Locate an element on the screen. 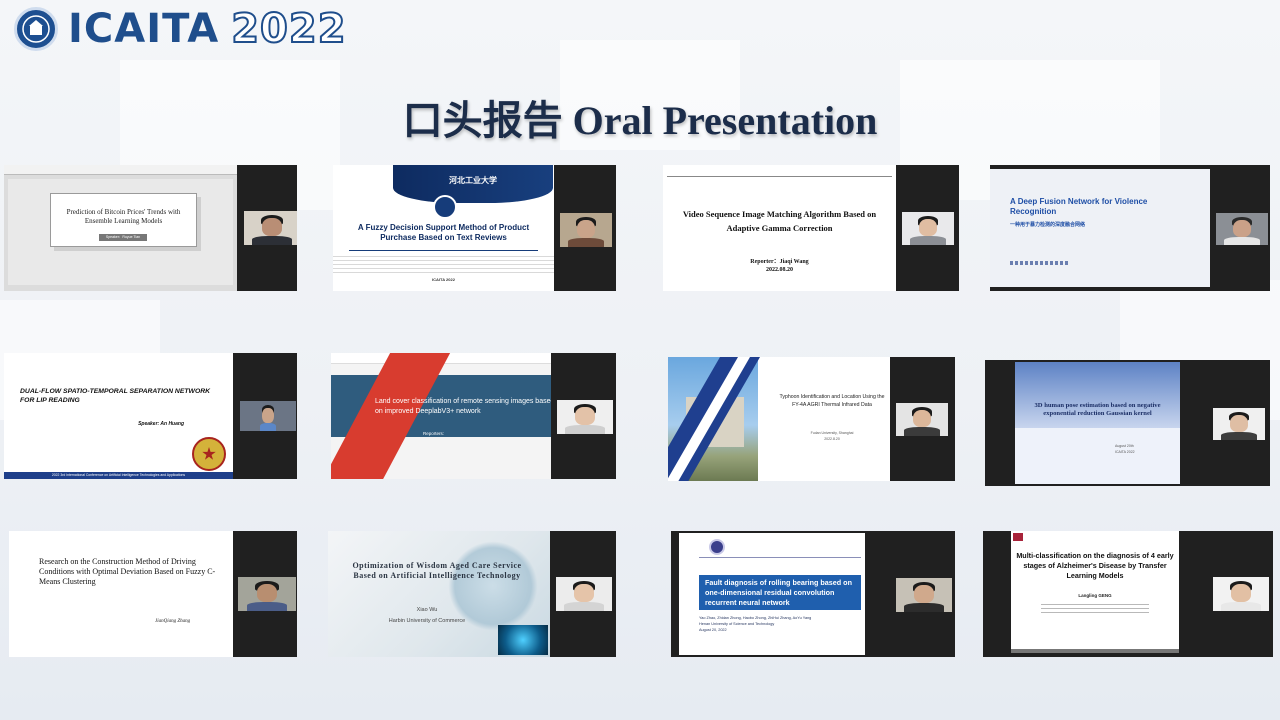  slide-header-band is located at coordinates (1097, 395).